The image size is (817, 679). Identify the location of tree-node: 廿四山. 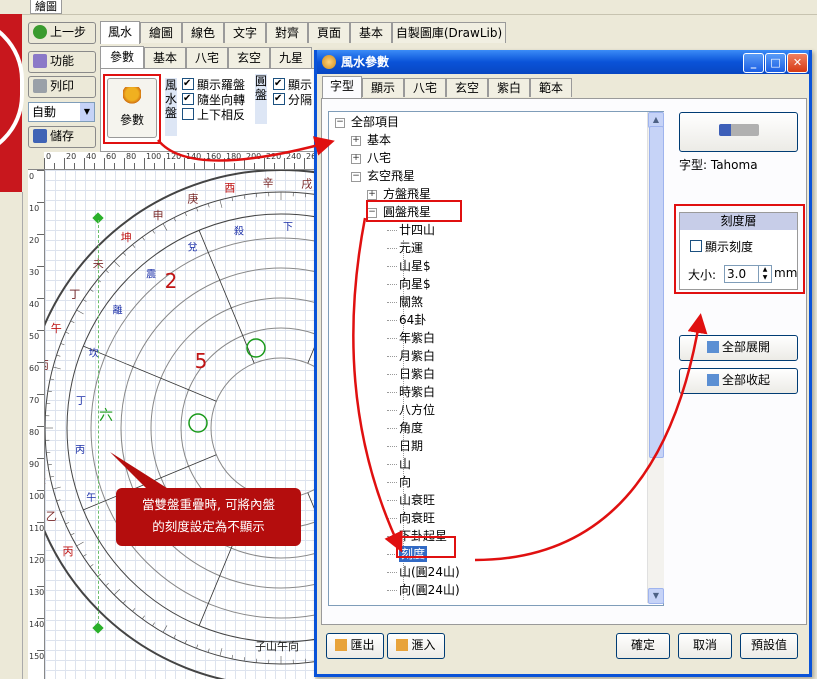
(417, 230).